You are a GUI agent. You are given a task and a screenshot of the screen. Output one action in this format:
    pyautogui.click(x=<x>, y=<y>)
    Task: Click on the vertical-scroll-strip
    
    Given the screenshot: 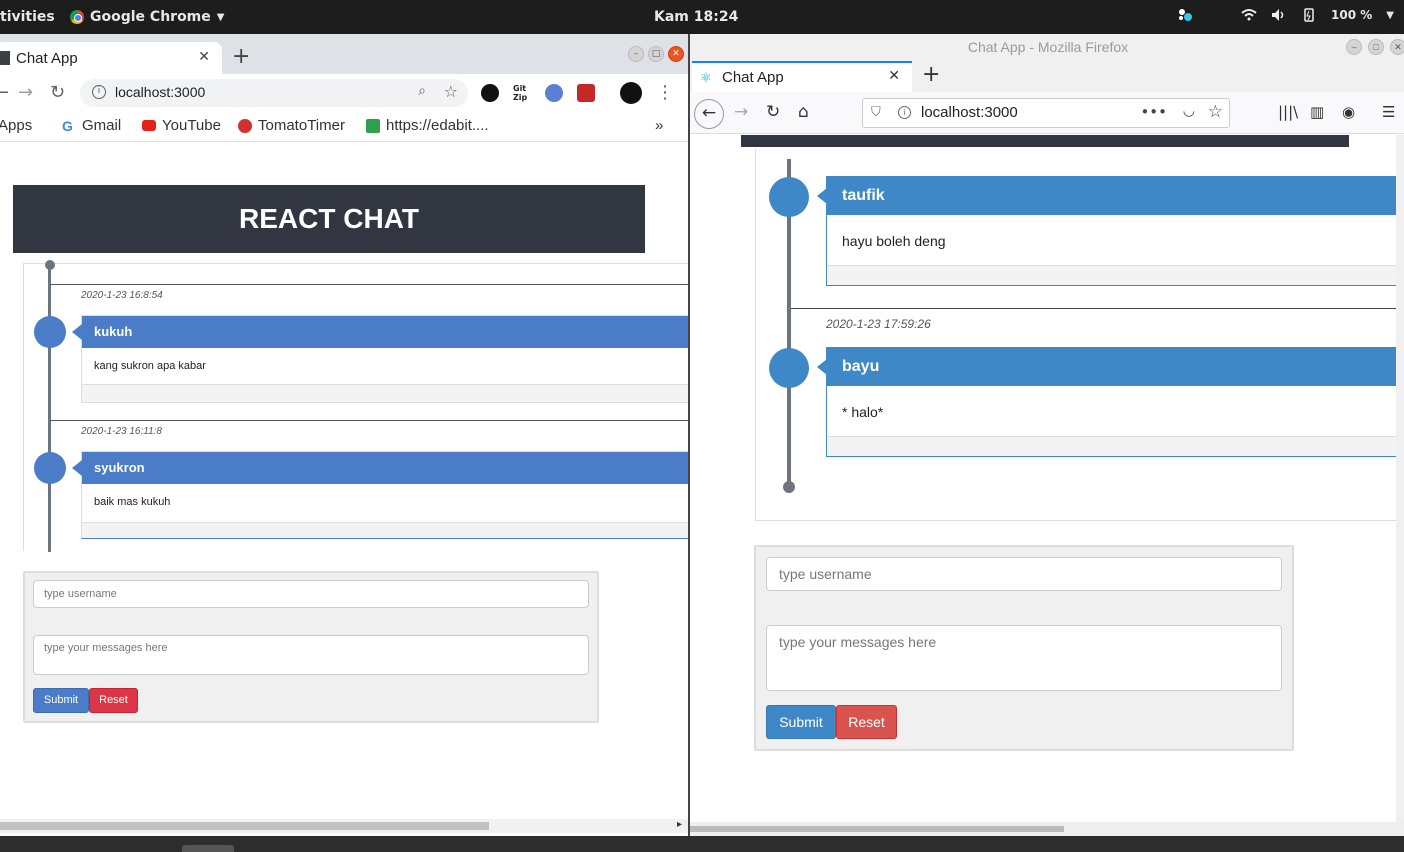 What is the action you would take?
    pyautogui.click(x=1400, y=478)
    